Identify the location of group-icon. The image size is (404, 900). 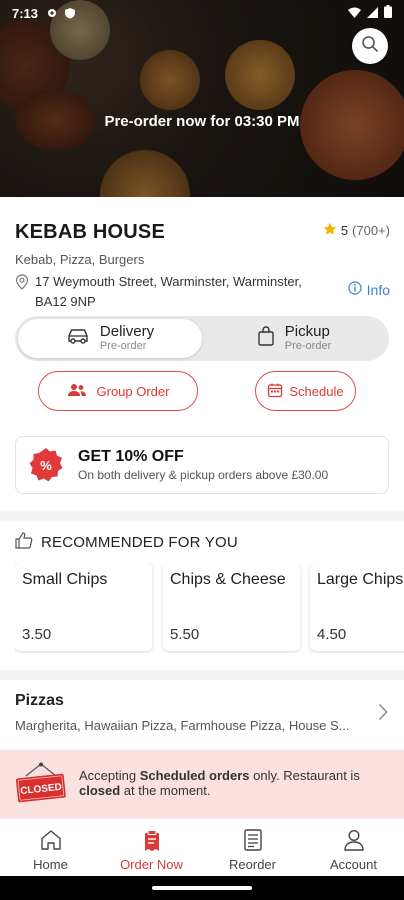
(77, 391).